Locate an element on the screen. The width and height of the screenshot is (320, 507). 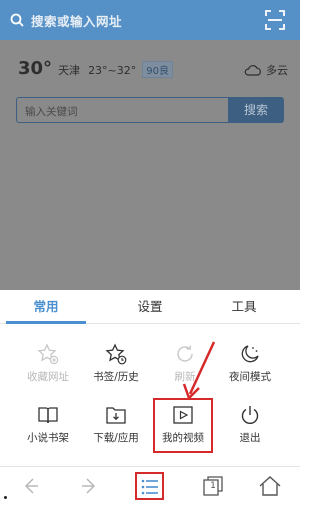
cloud-icon is located at coordinates (252, 70).